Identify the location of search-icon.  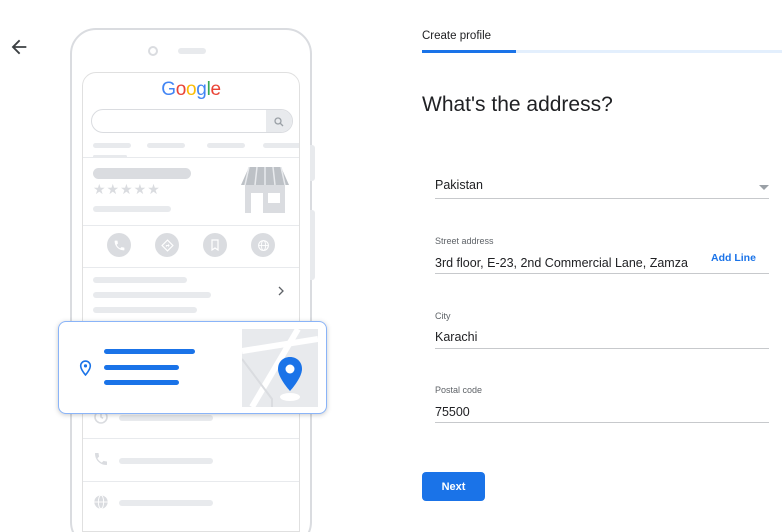
(279, 121).